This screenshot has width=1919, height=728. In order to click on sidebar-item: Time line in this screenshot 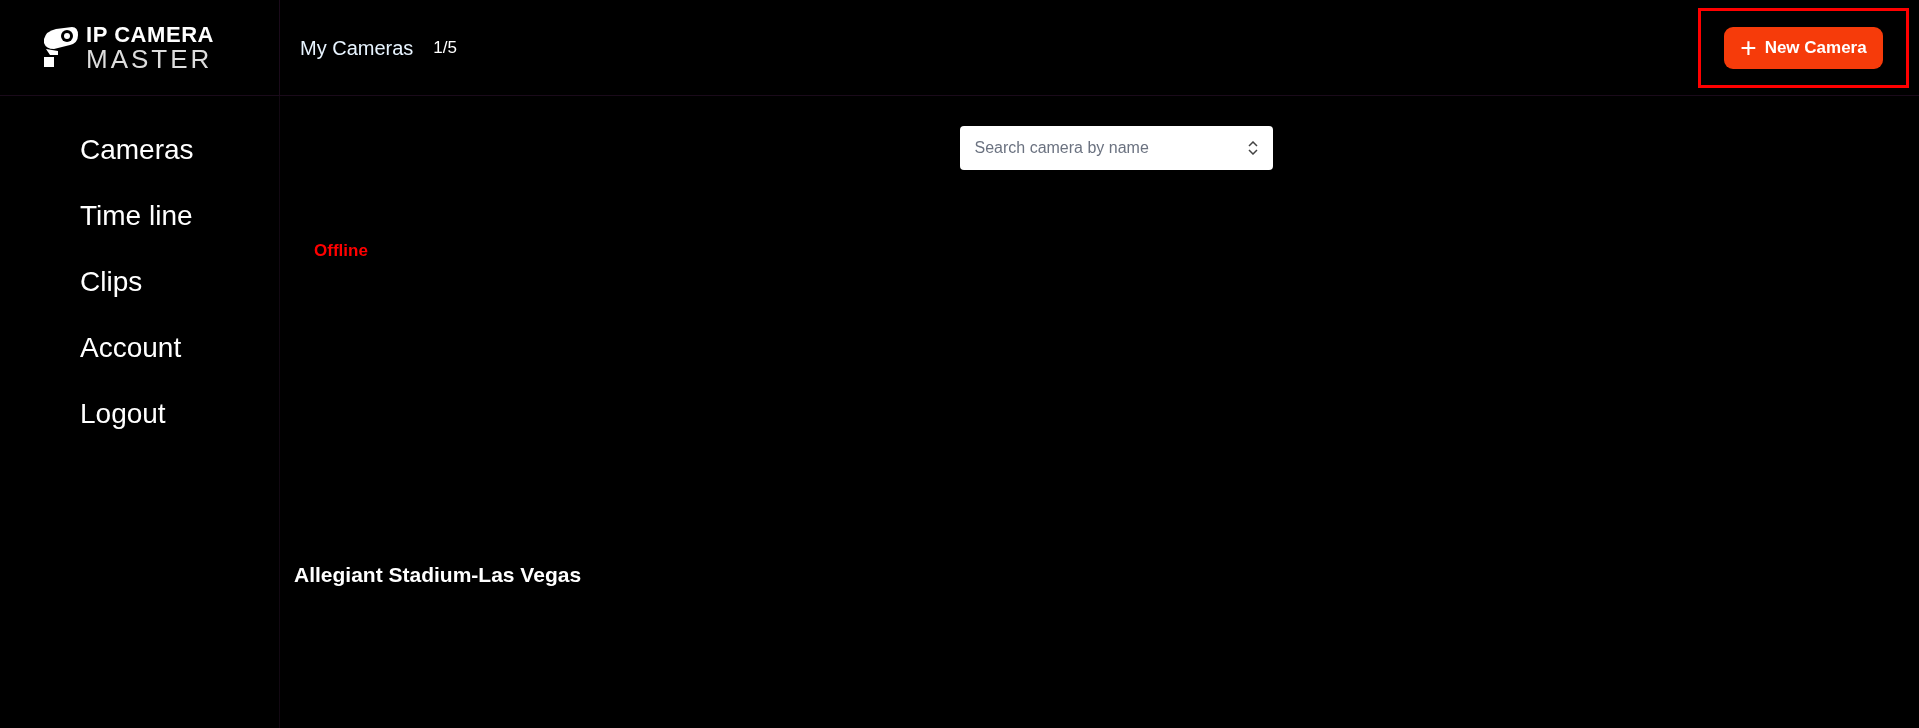, I will do `click(136, 216)`.